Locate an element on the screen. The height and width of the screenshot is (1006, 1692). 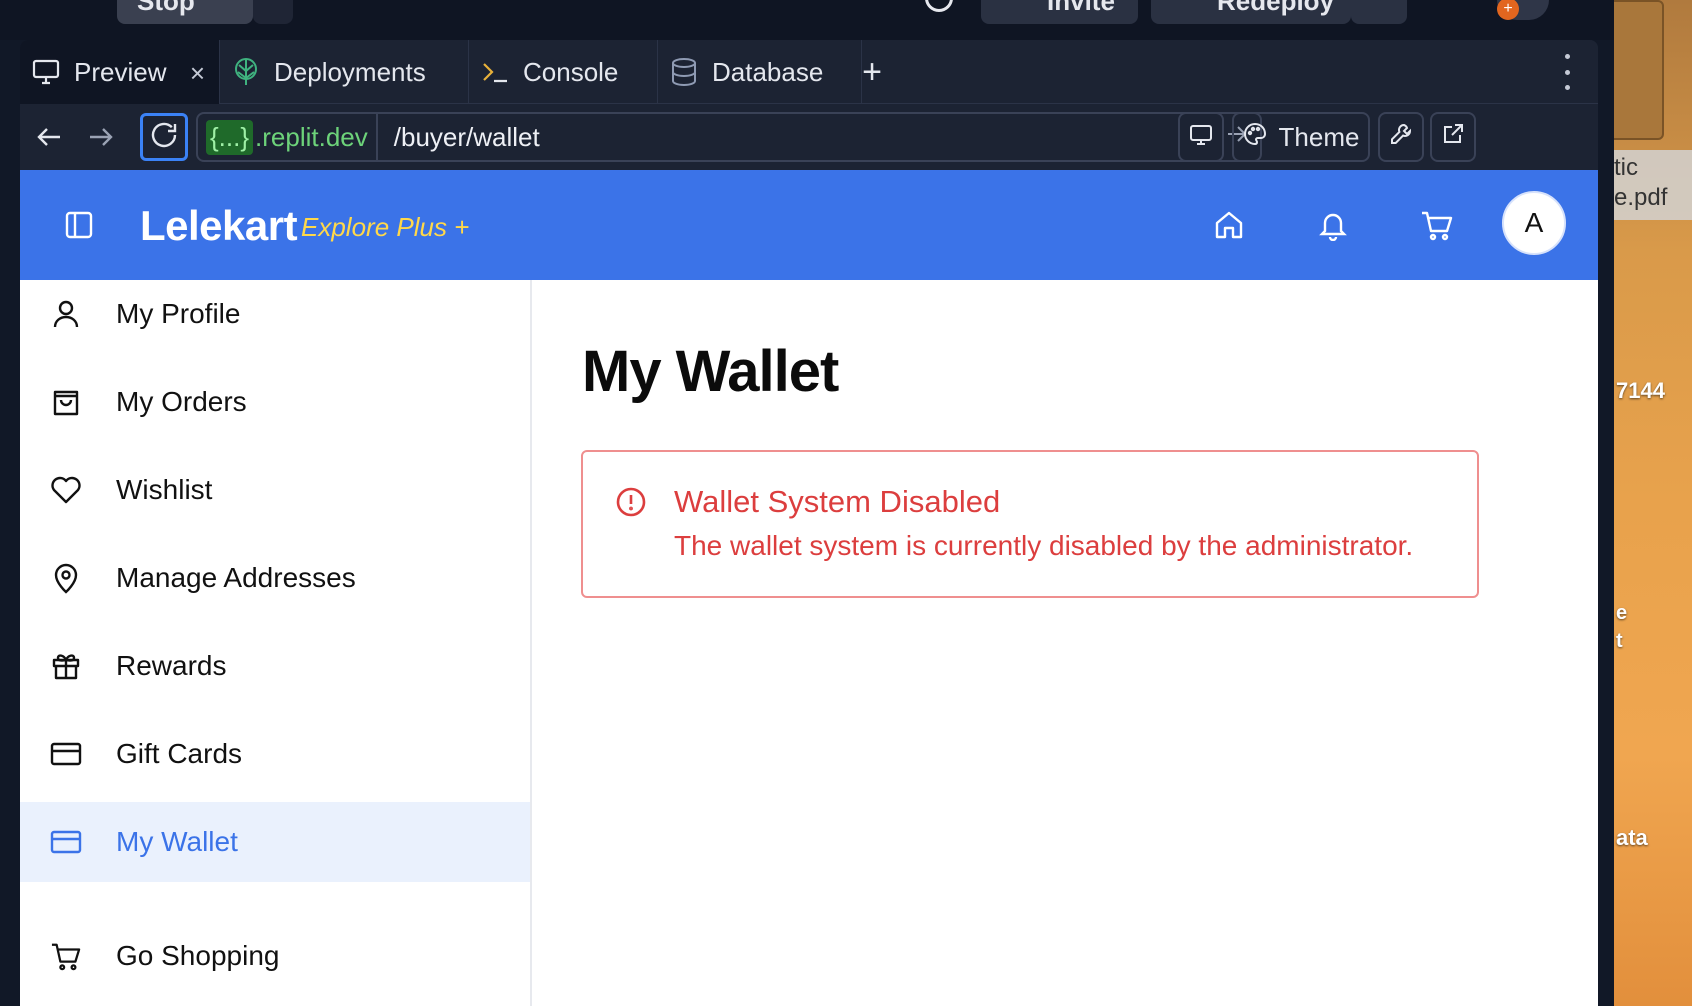
home-icon is located at coordinates (1229, 225).